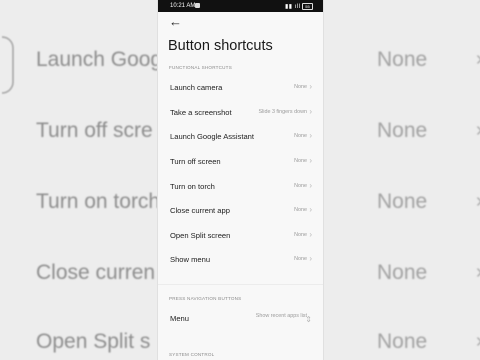  I want to click on section-divider, so click(240, 284).